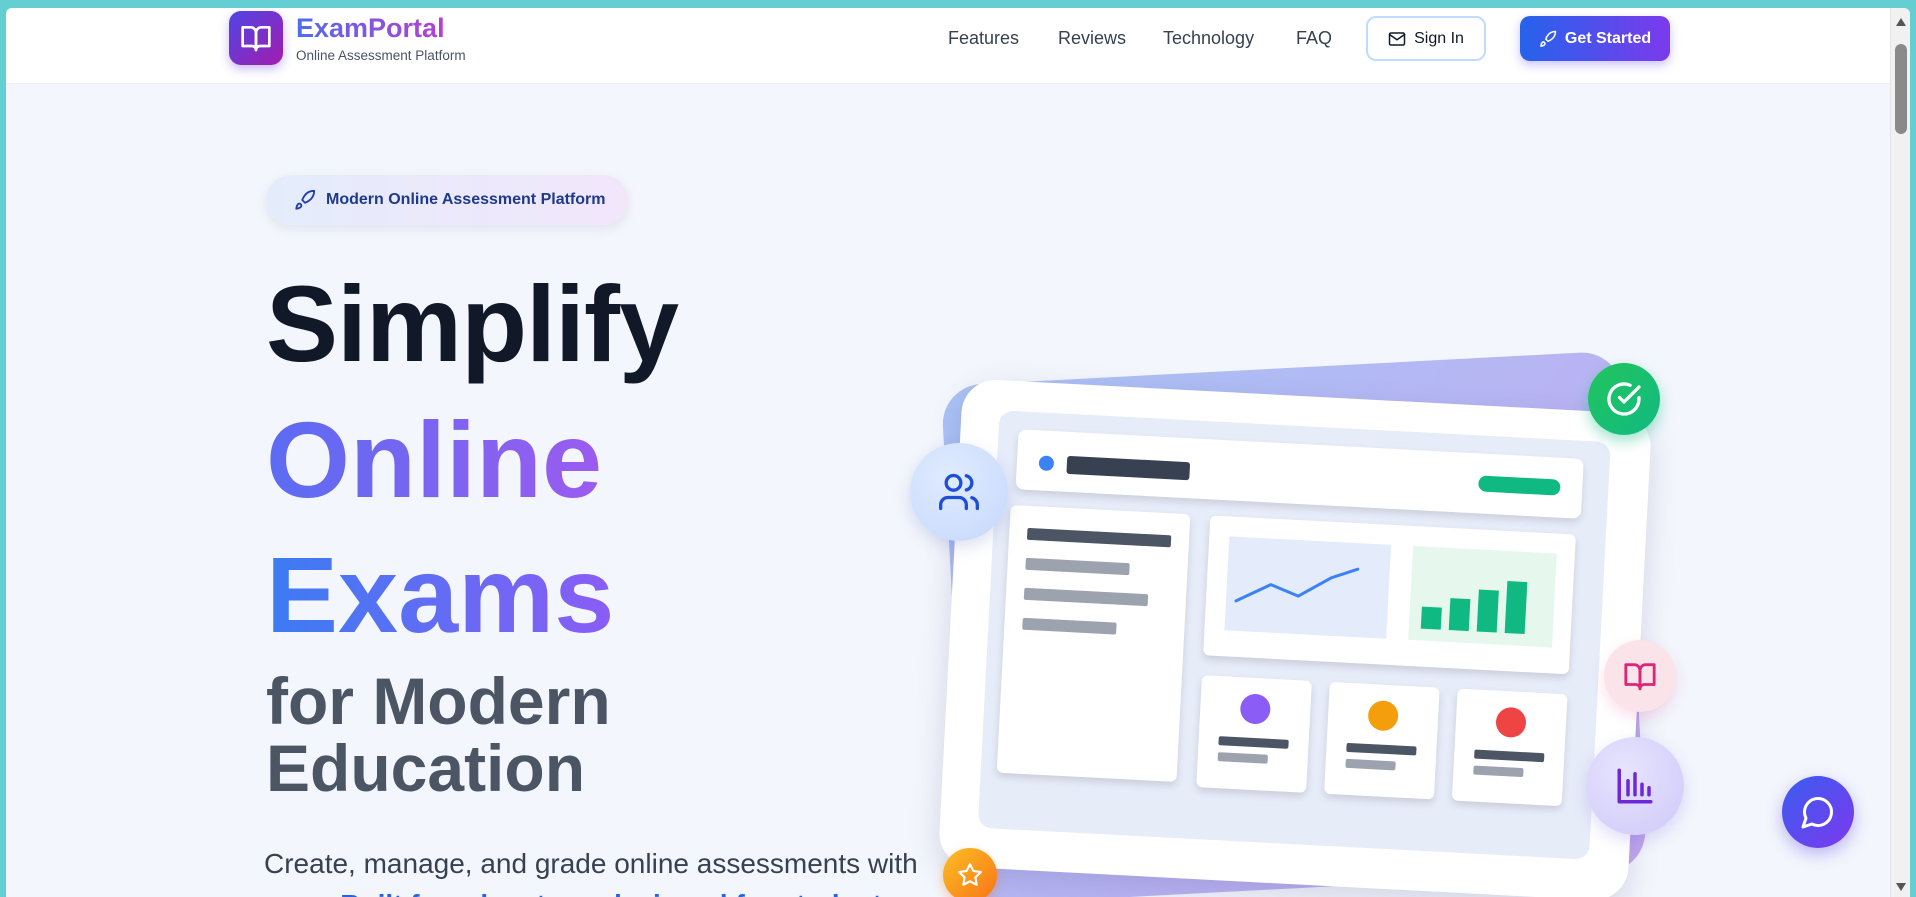 The height and width of the screenshot is (897, 1916). Describe the element at coordinates (381, 55) in the screenshot. I see `brand-tagline: Online Assessment Platform` at that location.